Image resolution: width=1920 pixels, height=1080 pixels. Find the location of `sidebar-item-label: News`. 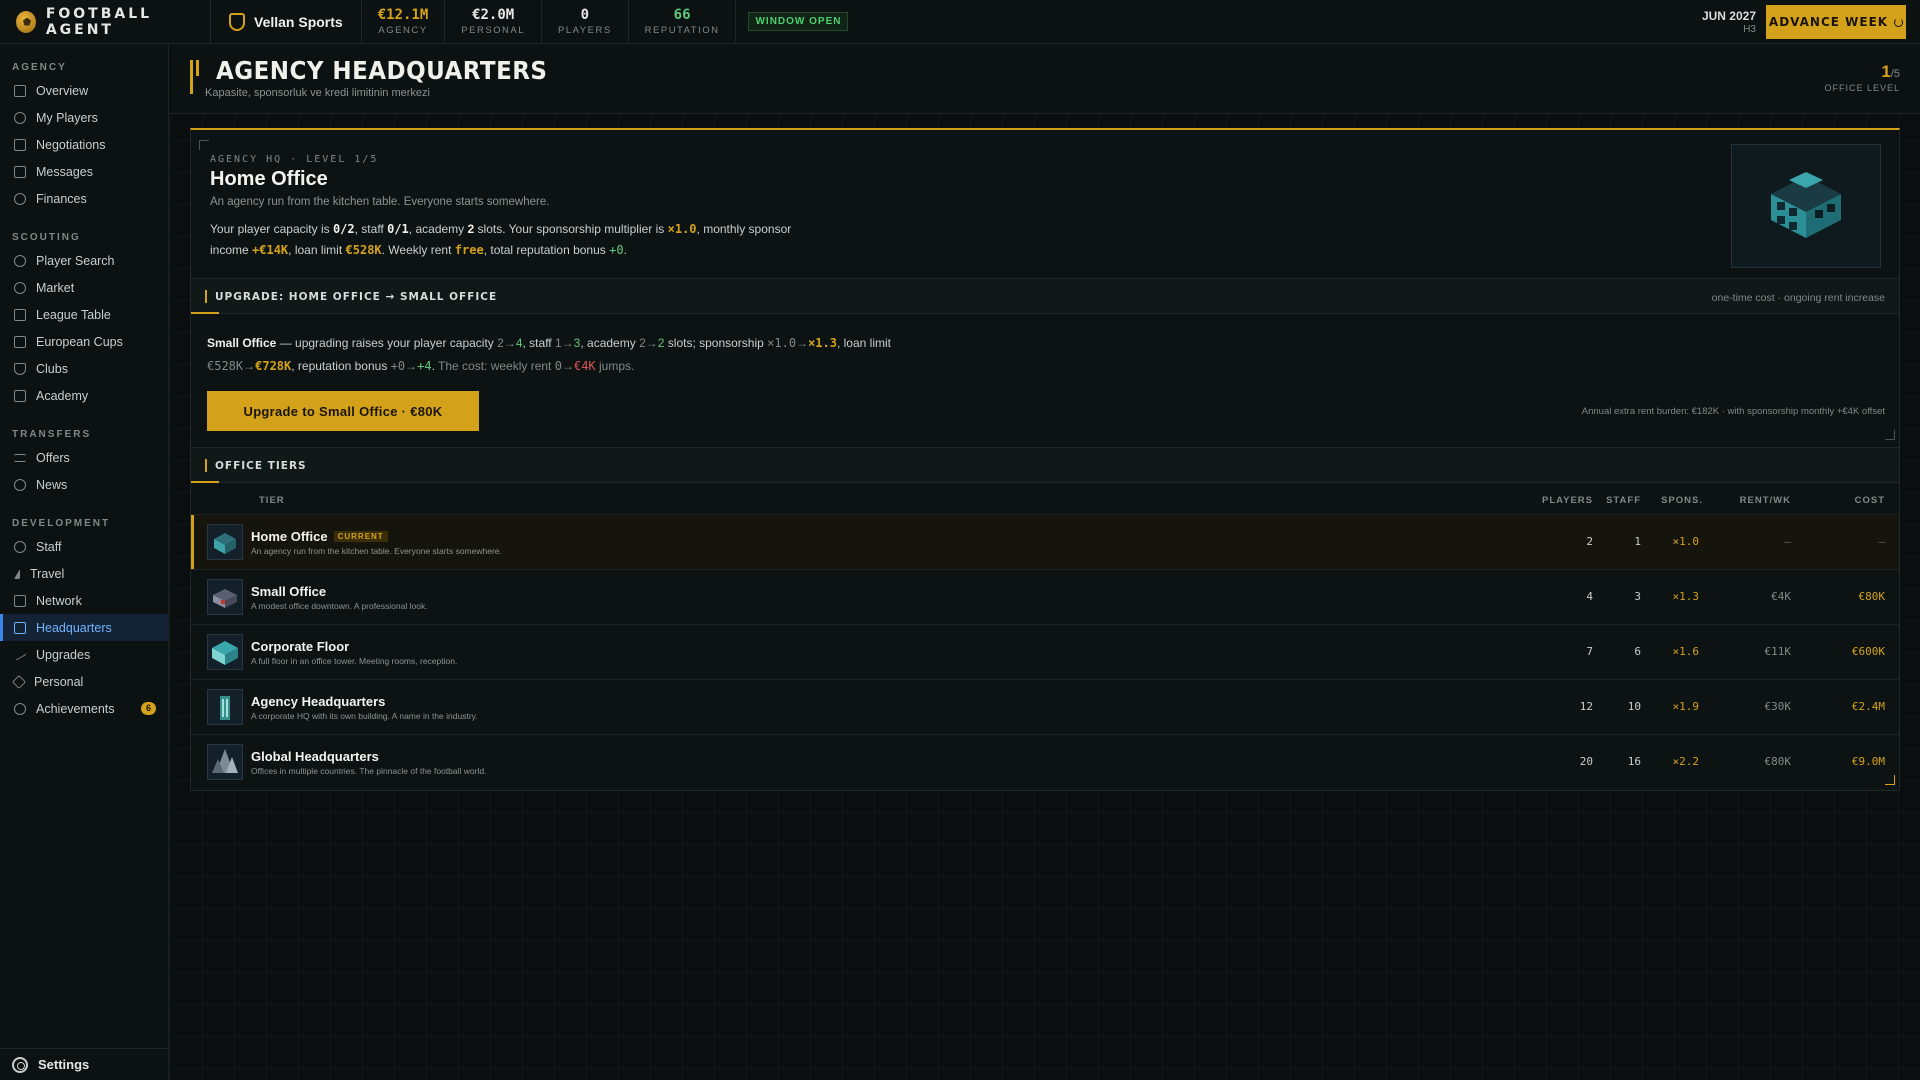

sidebar-item-label: News is located at coordinates (52, 484).